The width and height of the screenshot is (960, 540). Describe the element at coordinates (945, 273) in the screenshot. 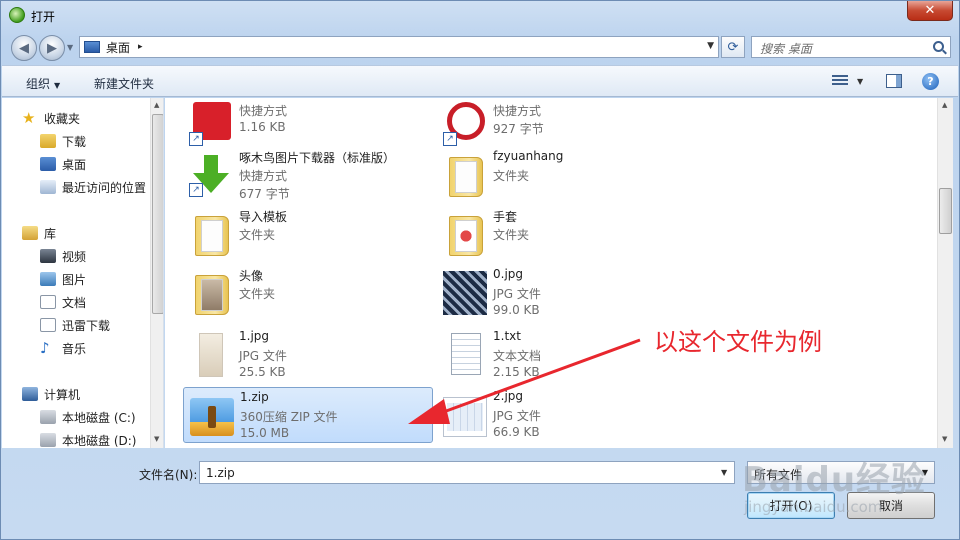

I see `file-list-scrollbar: ▲ ▼` at that location.